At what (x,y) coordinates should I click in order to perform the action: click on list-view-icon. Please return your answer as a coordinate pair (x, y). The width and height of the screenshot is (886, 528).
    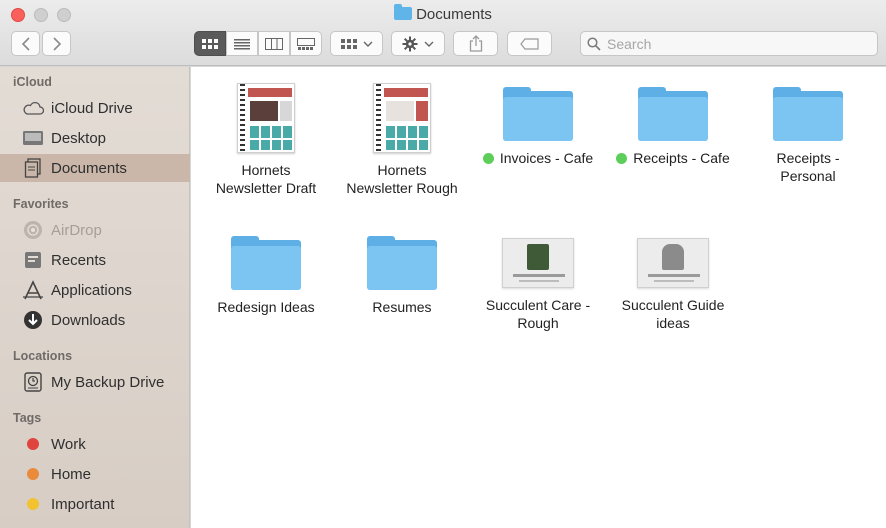
    Looking at the image, I should click on (242, 43).